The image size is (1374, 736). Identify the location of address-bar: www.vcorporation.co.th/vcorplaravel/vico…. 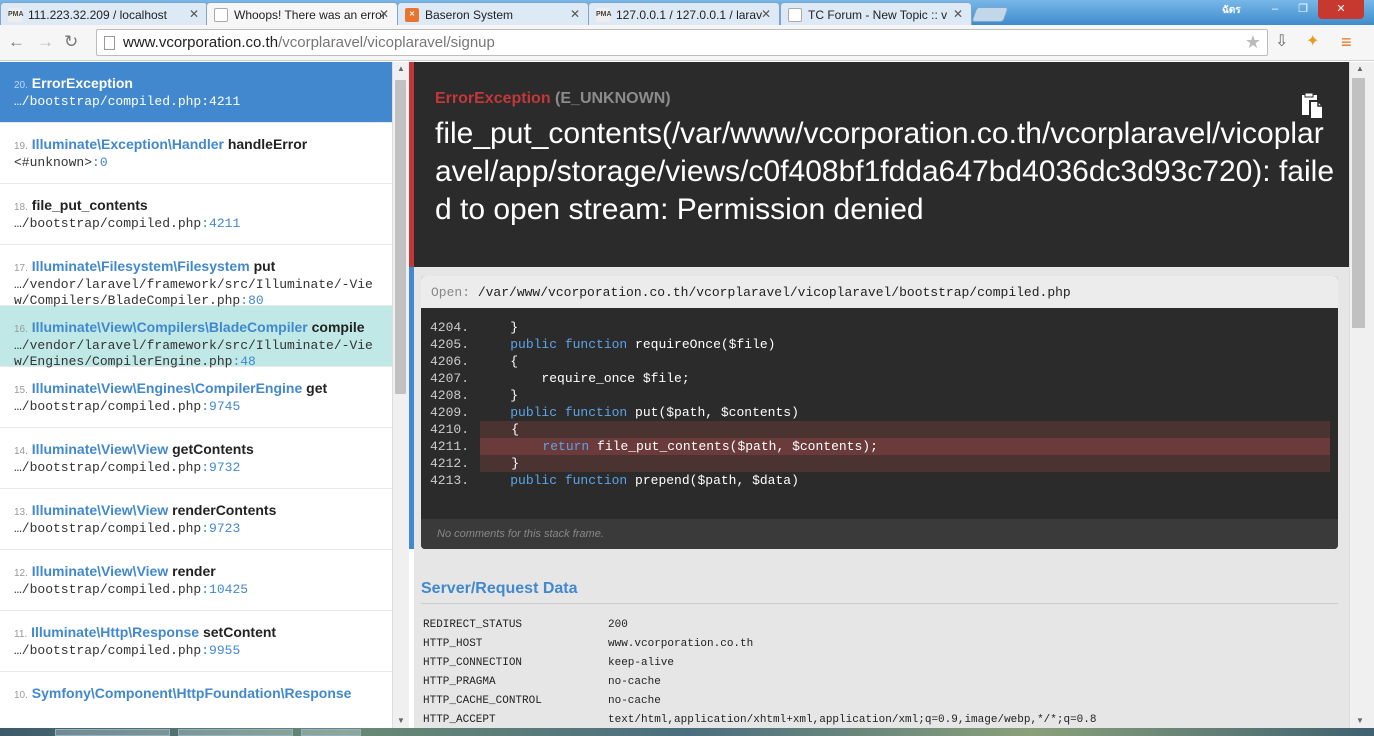
(682, 42).